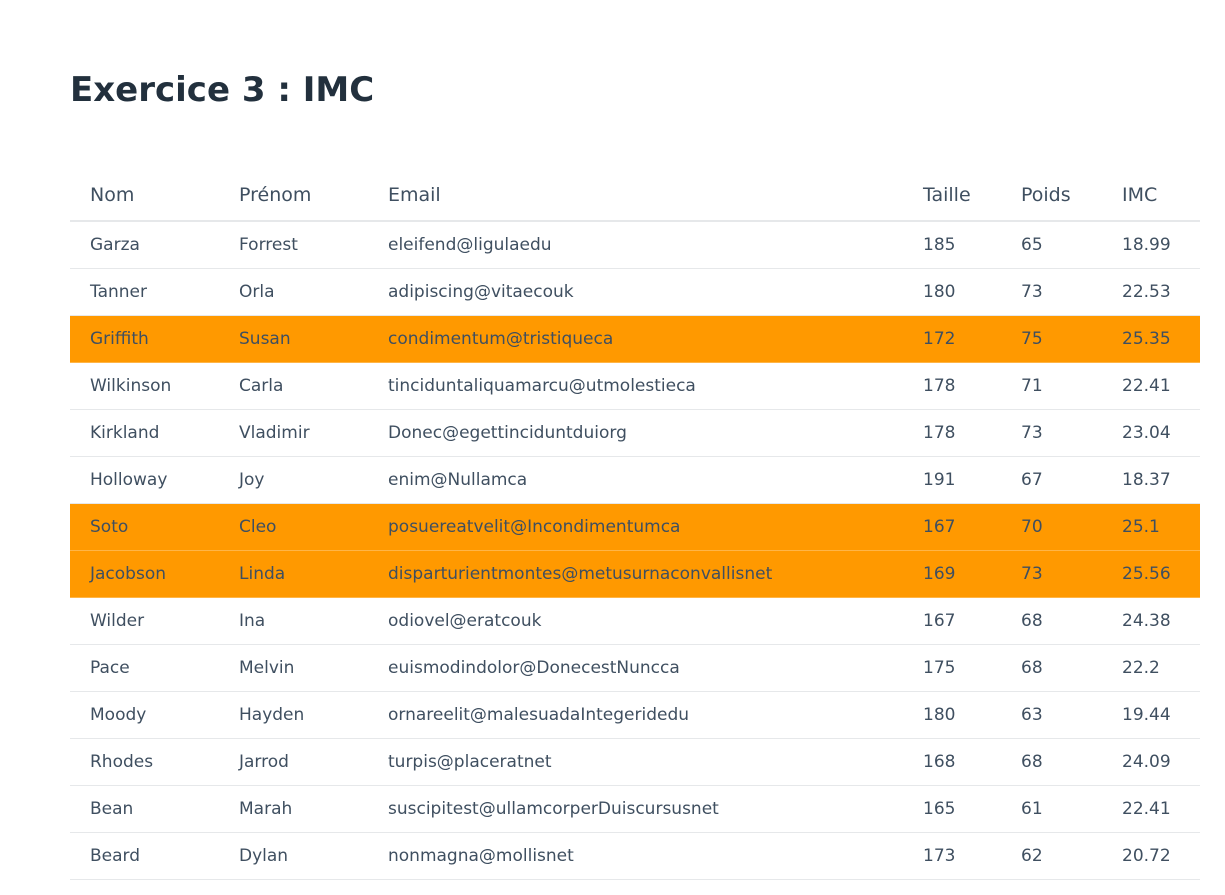 Image resolution: width=1225 pixels, height=895 pixels. What do you see at coordinates (144, 433) in the screenshot?
I see `cell-nom: Kirkland` at bounding box center [144, 433].